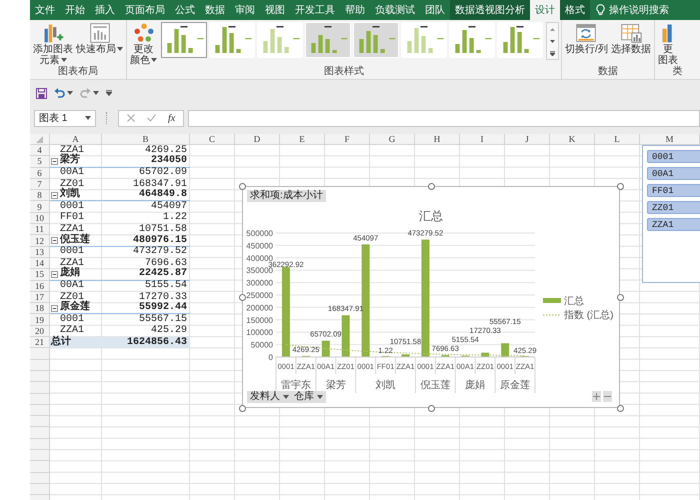  What do you see at coordinates (146, 196) in the screenshot?
I see `table-cell: 464849.8` at bounding box center [146, 196].